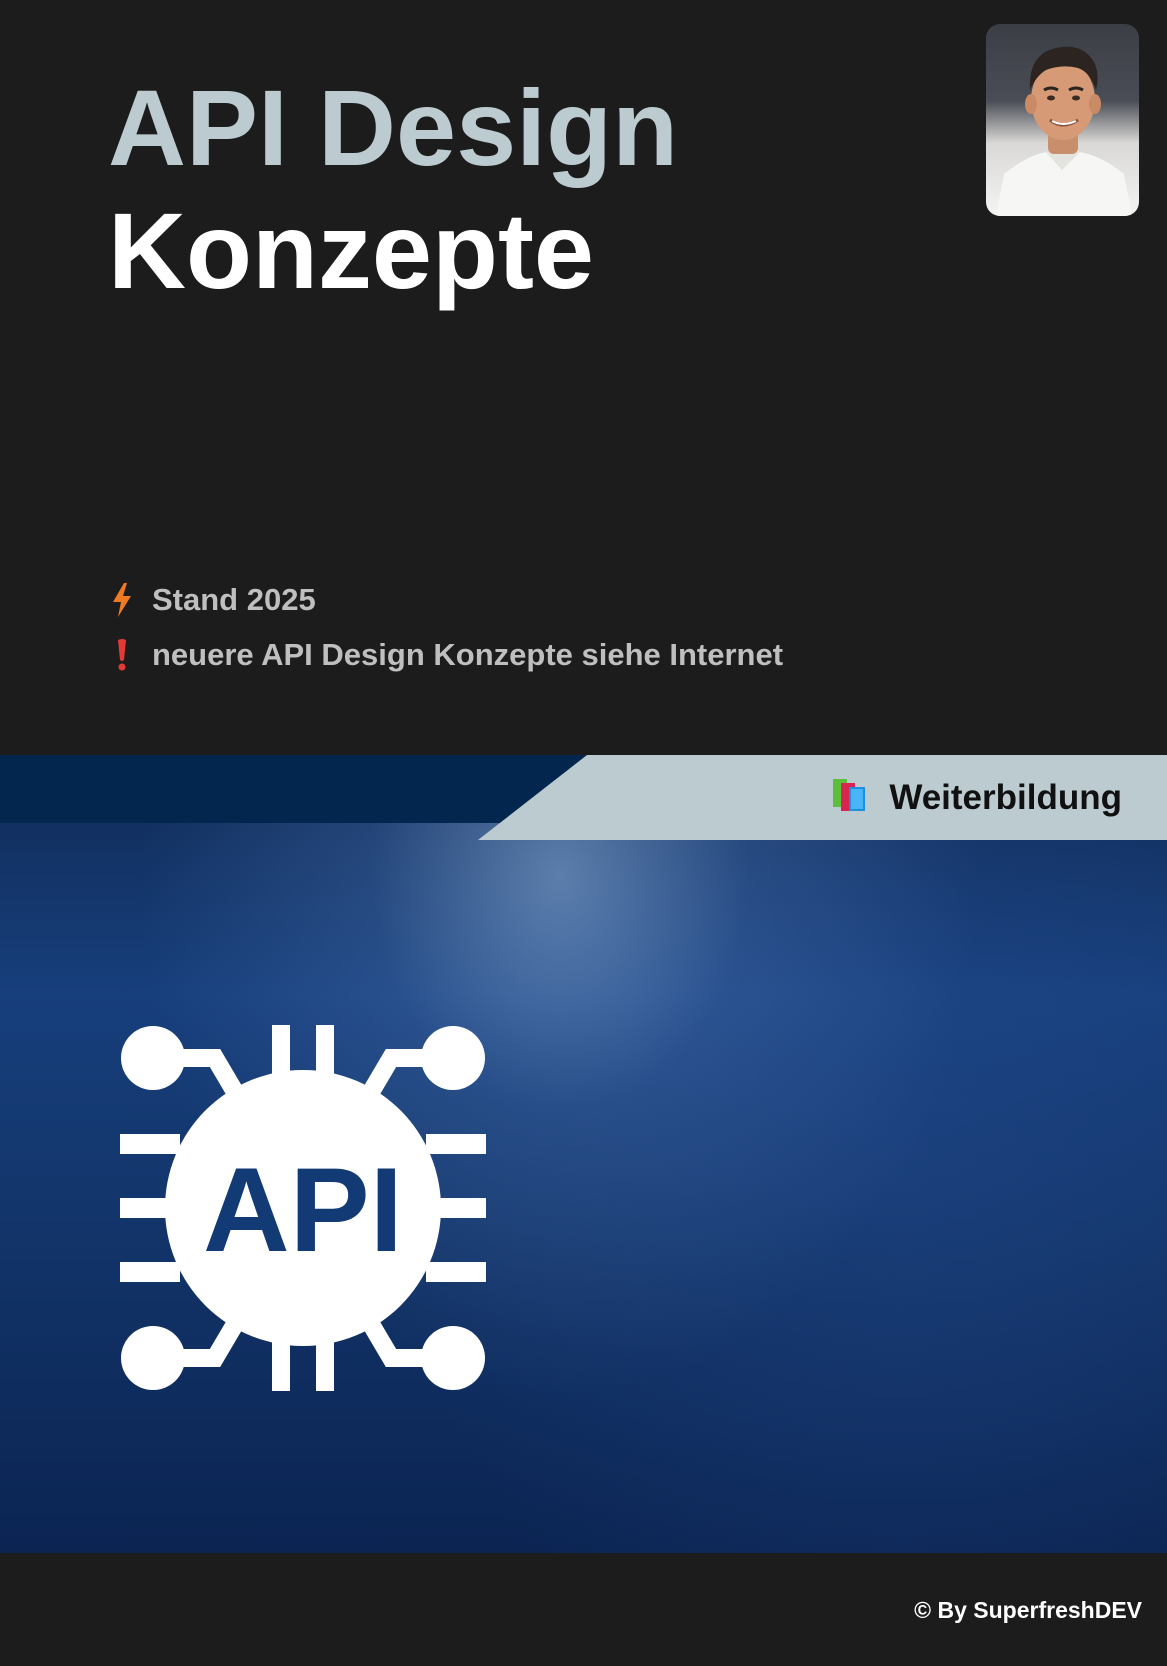 This screenshot has height=1666, width=1167. Describe the element at coordinates (393, 127) in the screenshot. I see `title-line-1: API Design` at that location.